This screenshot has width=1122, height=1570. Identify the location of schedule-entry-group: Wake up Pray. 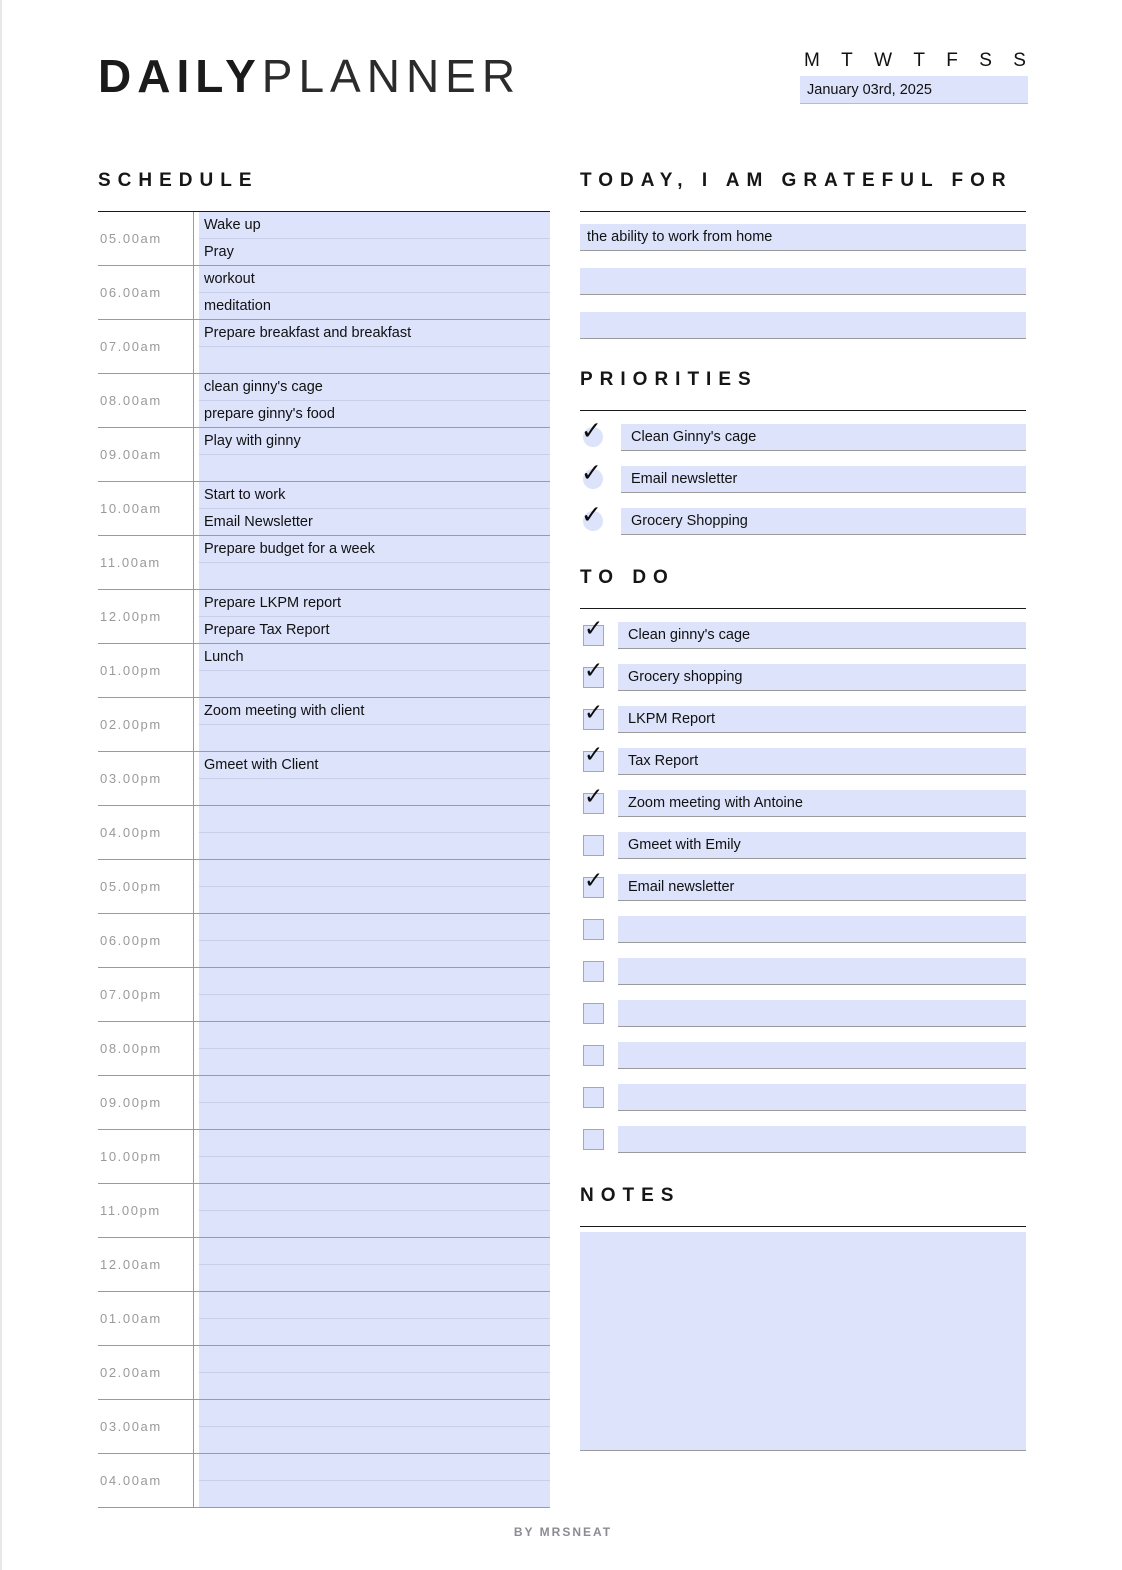
(372, 238).